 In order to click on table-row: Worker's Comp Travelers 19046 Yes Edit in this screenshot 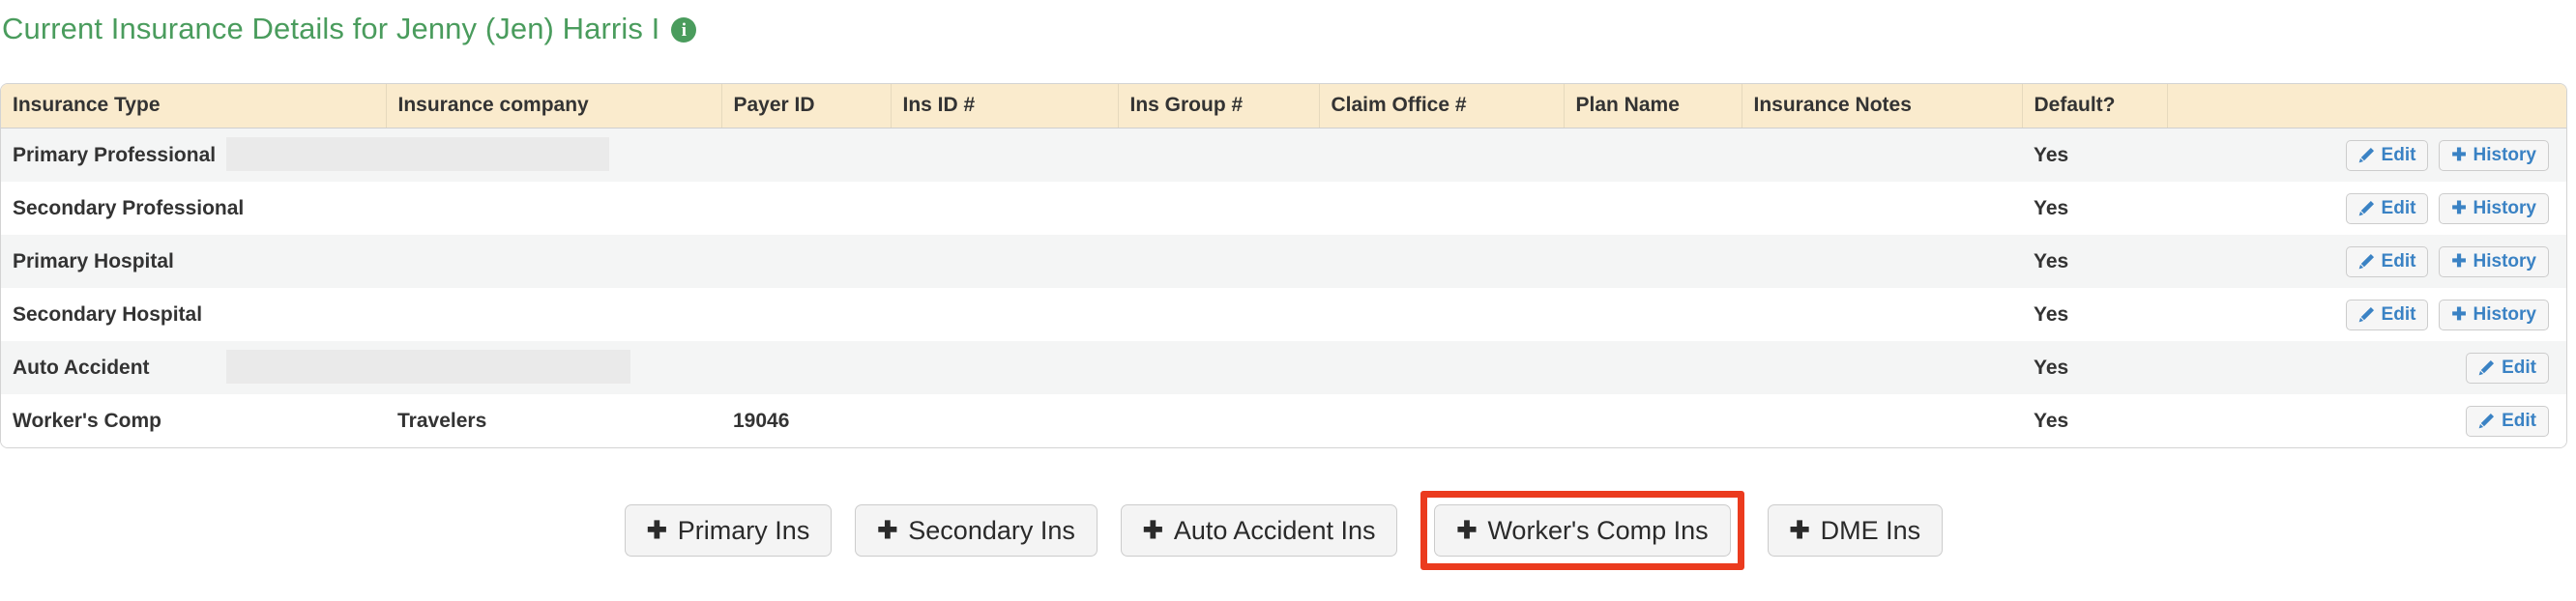, I will do `click(1283, 420)`.